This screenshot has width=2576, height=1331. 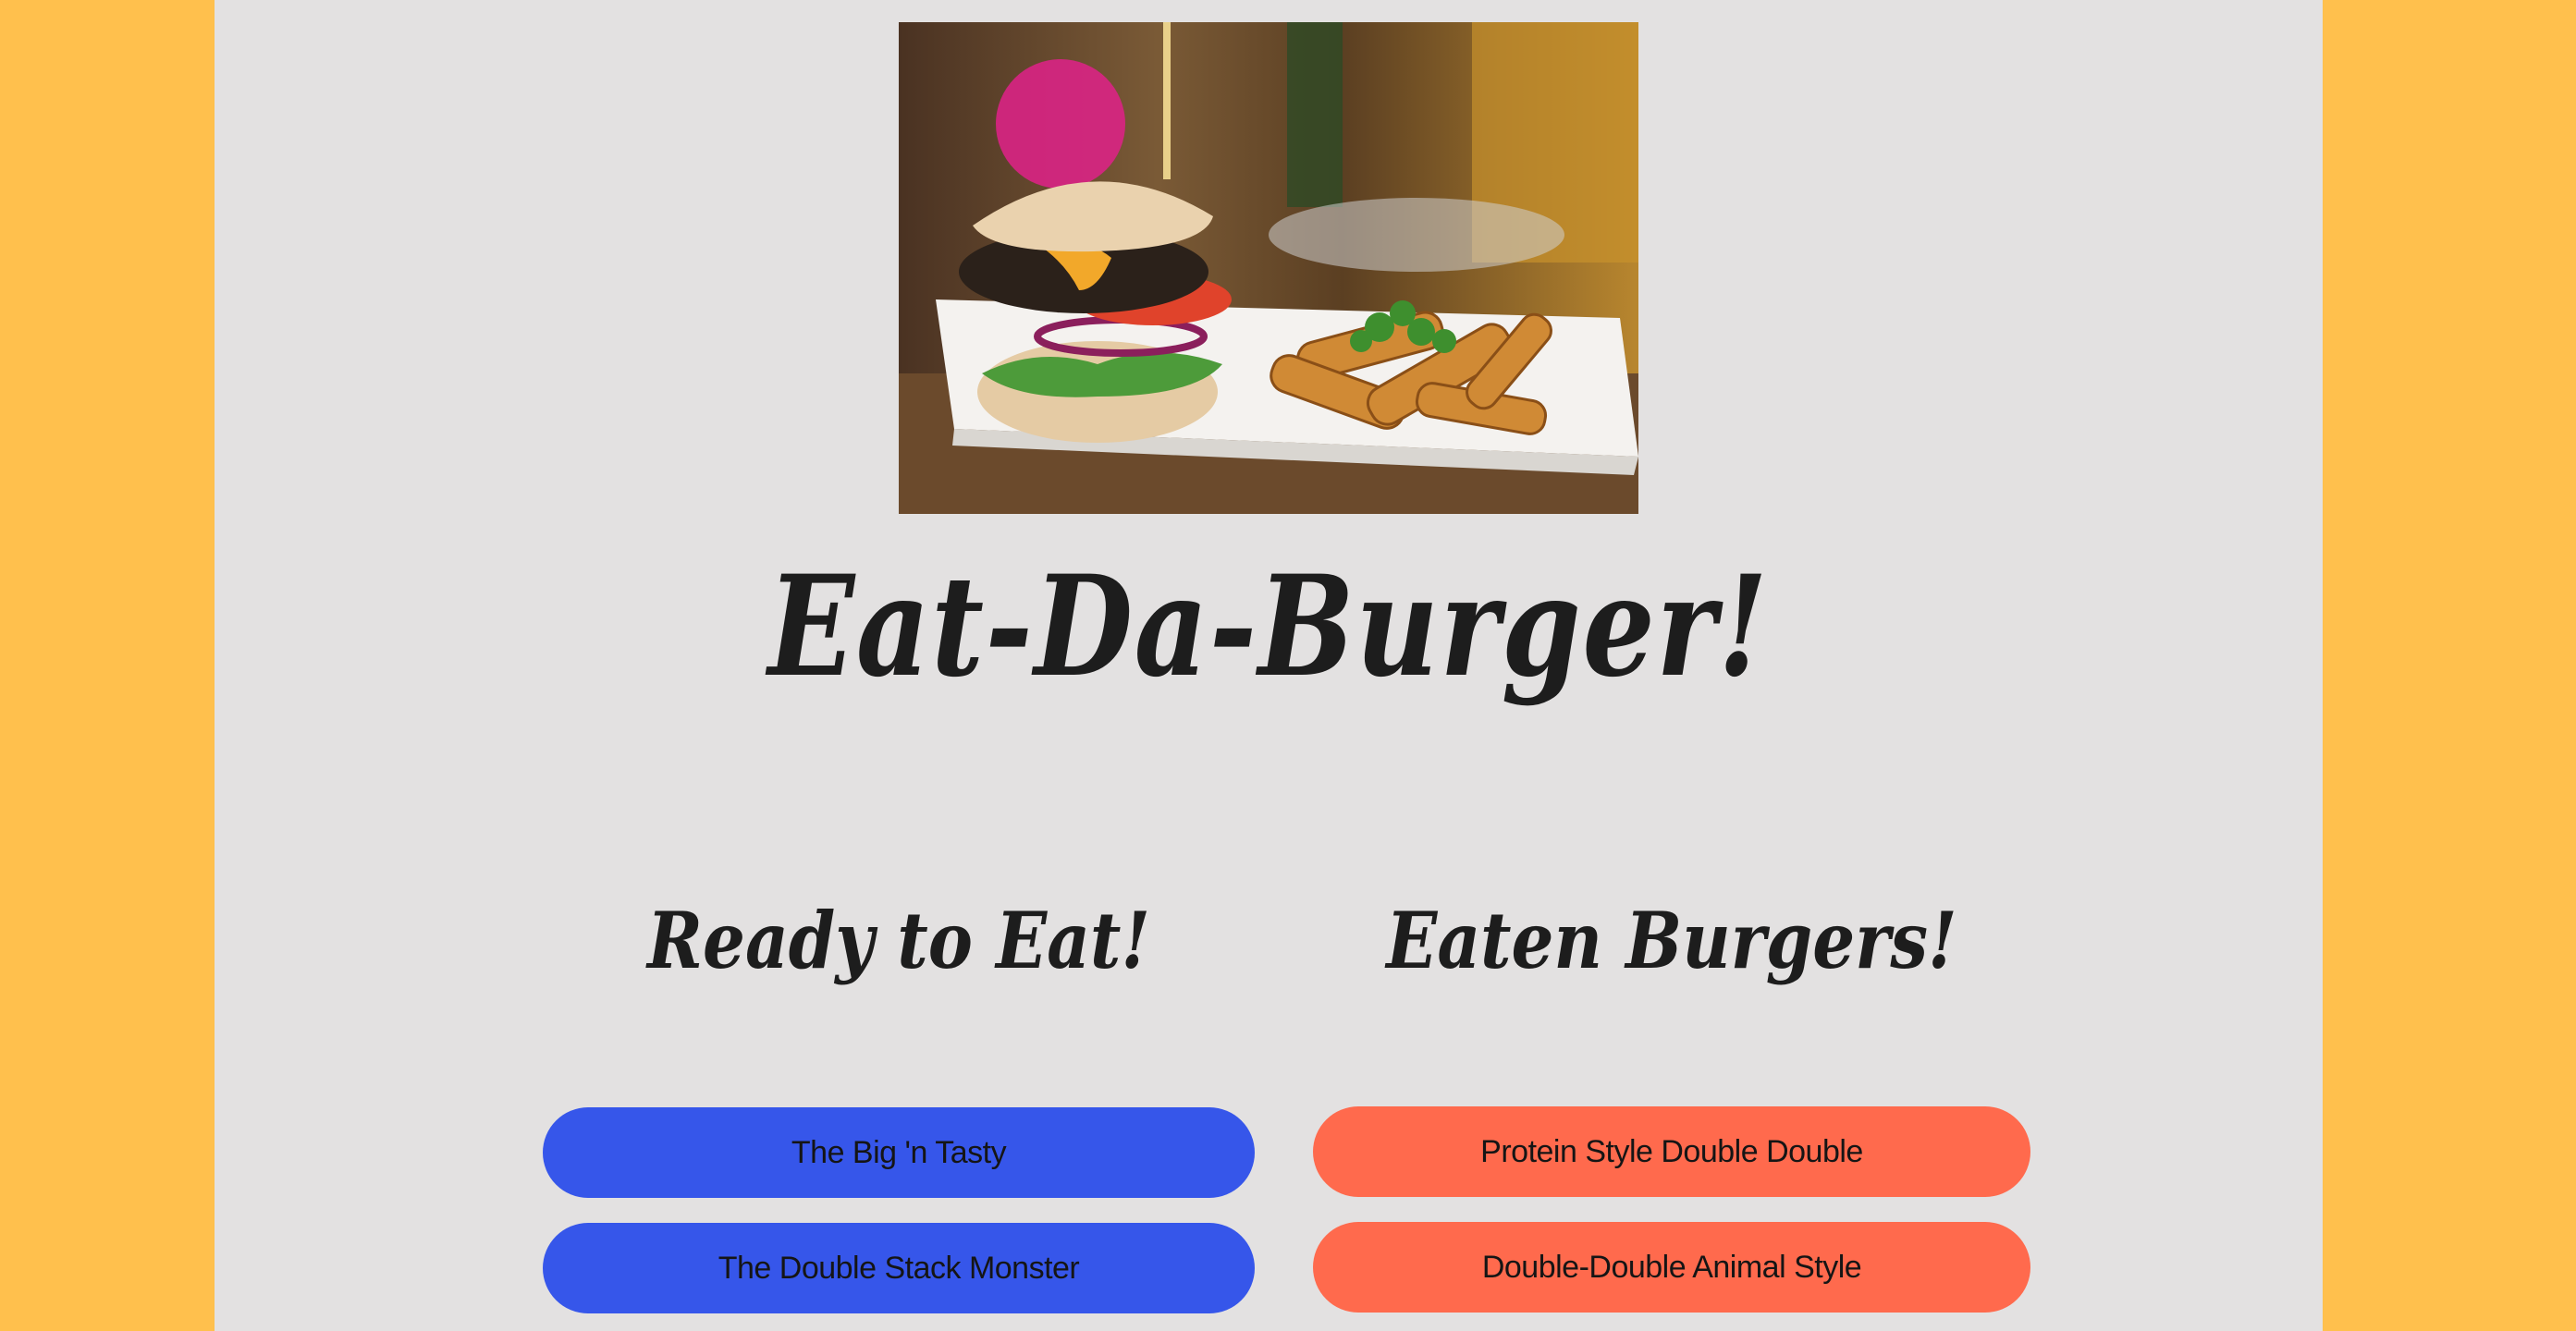 I want to click on eaten-burger-protein-style: Protein Style Double Double, so click(x=1671, y=1151).